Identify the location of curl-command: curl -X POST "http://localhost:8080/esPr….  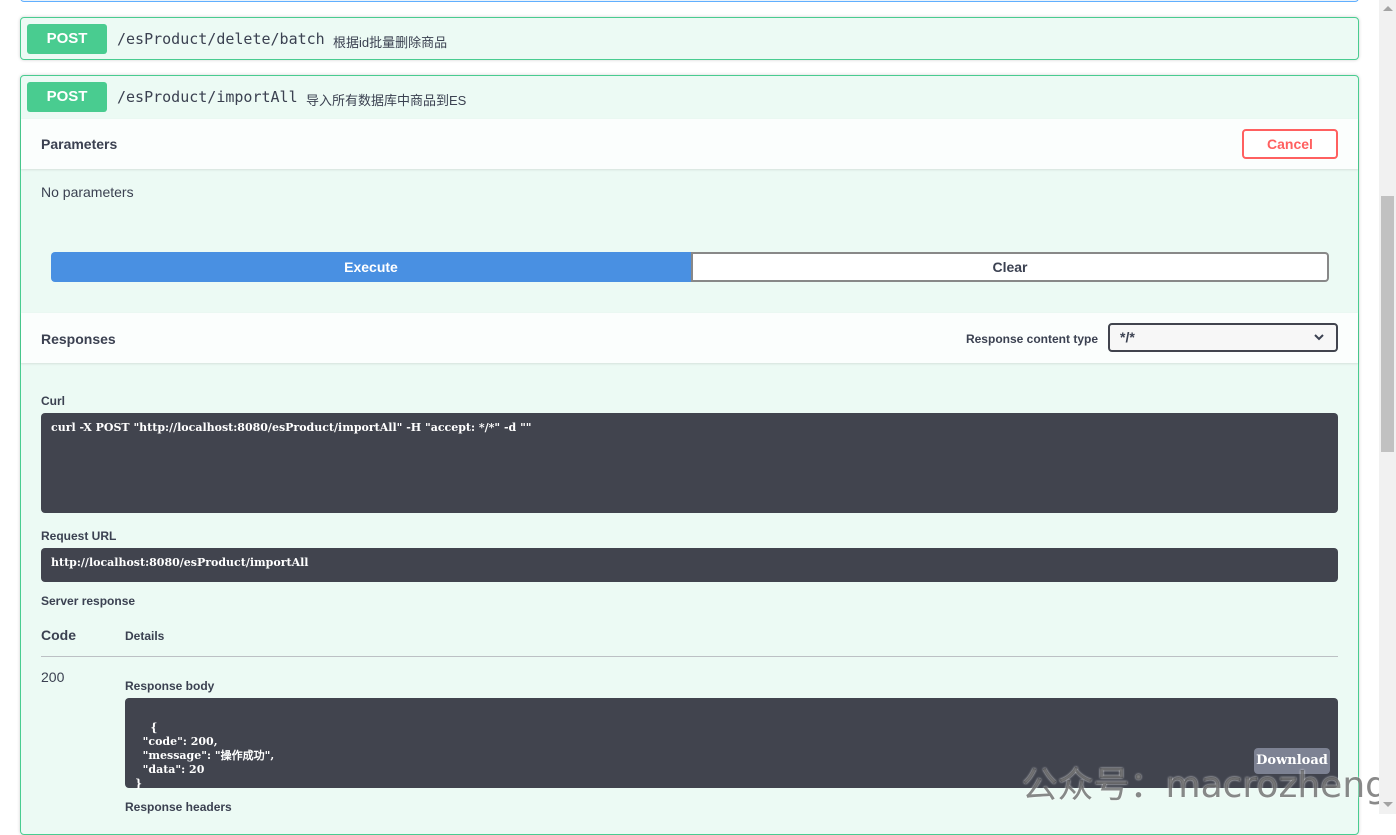
(689, 463).